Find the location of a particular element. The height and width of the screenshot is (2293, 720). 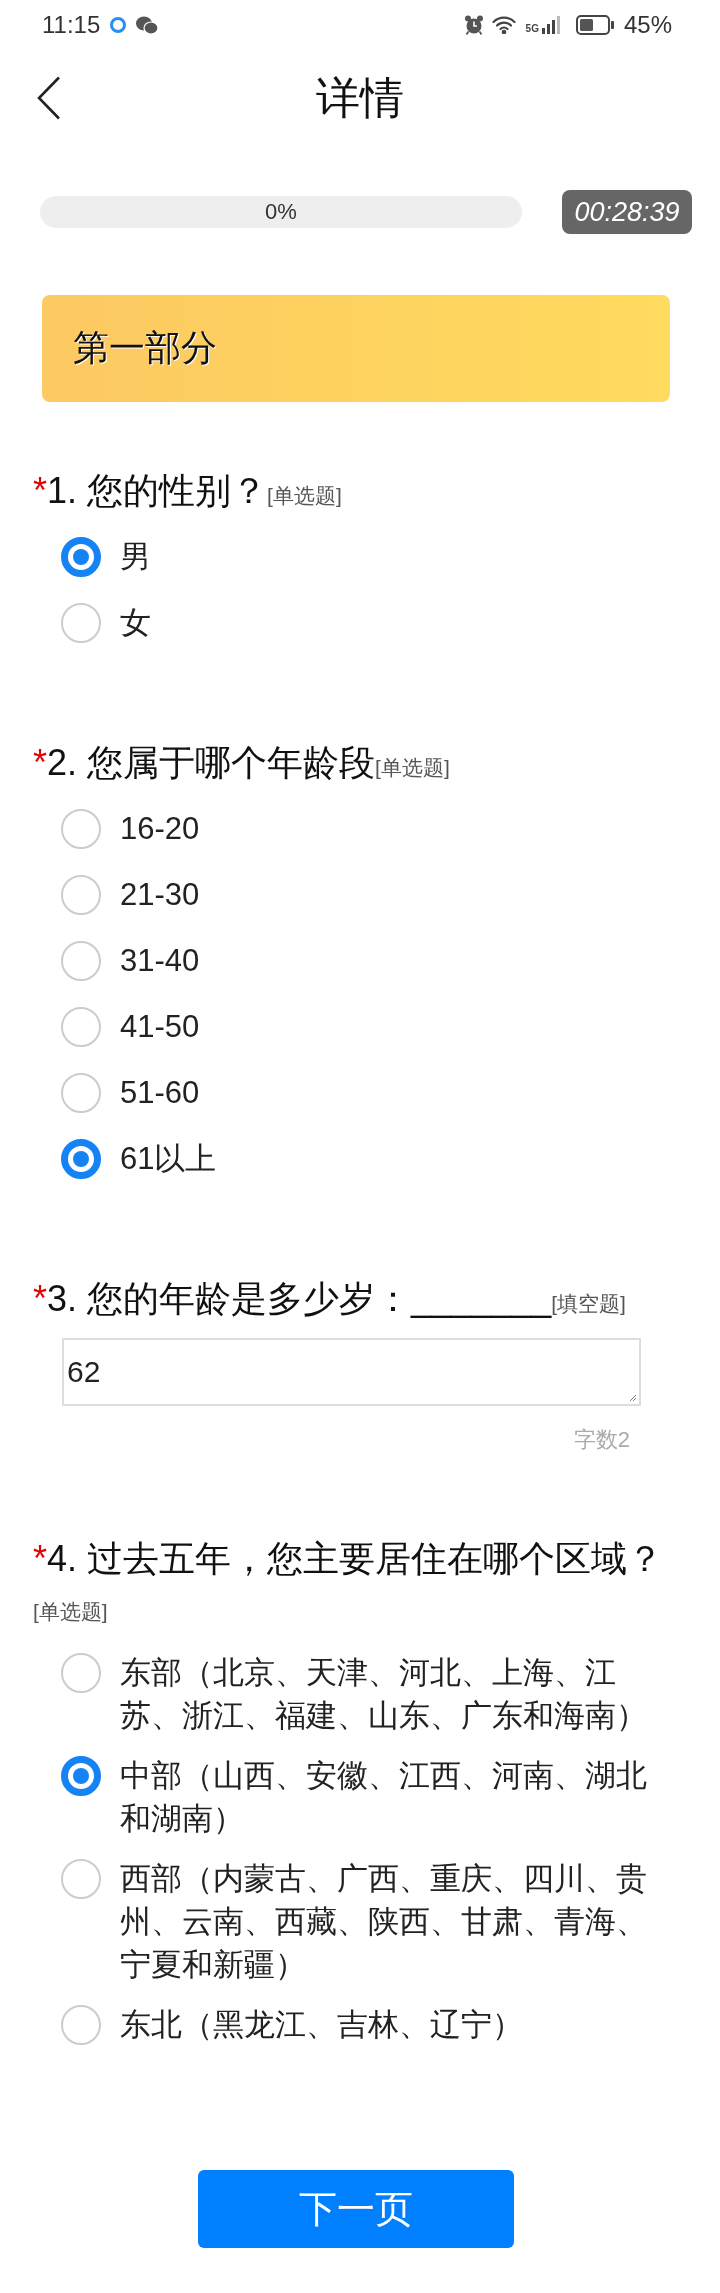

question-title: 4. 过去五年，您主要居住在哪个区域？ is located at coordinates (355, 1558).